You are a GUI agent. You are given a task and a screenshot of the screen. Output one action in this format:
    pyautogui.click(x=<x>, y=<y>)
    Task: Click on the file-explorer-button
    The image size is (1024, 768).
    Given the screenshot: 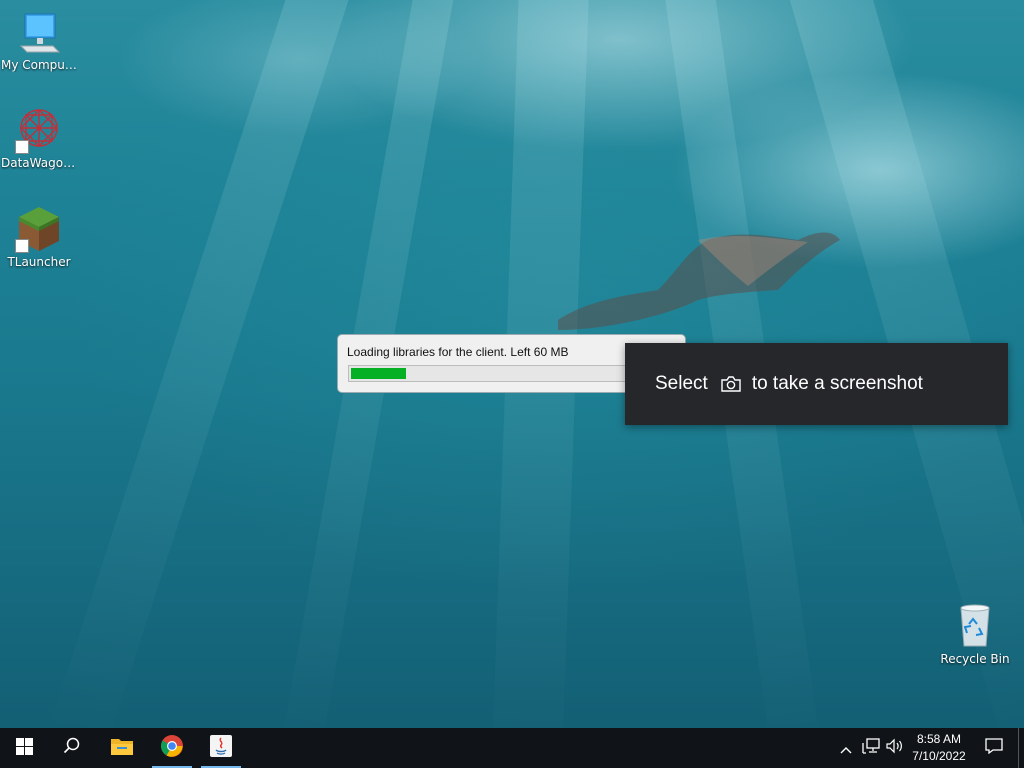 What is the action you would take?
    pyautogui.click(x=122, y=748)
    